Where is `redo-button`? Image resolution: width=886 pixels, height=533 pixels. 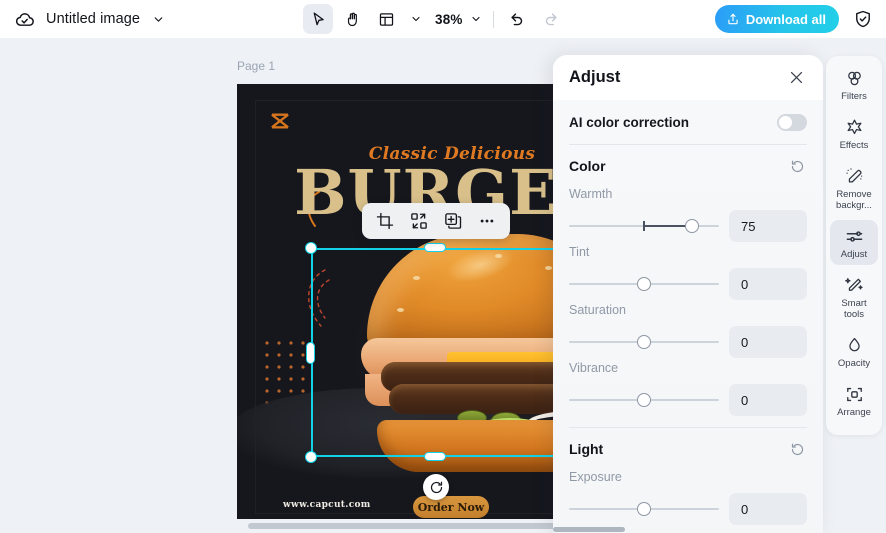
redo-button is located at coordinates (551, 19).